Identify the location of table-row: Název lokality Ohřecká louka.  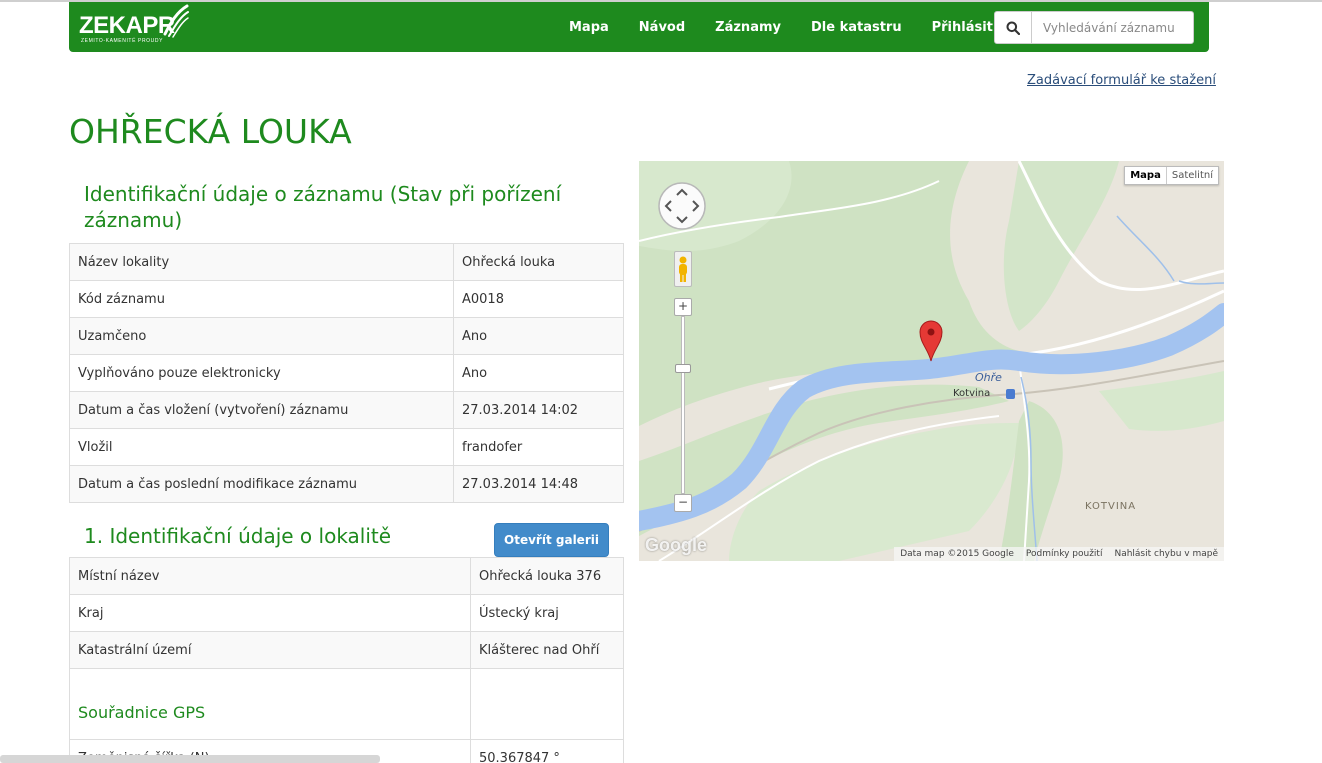
(346, 262).